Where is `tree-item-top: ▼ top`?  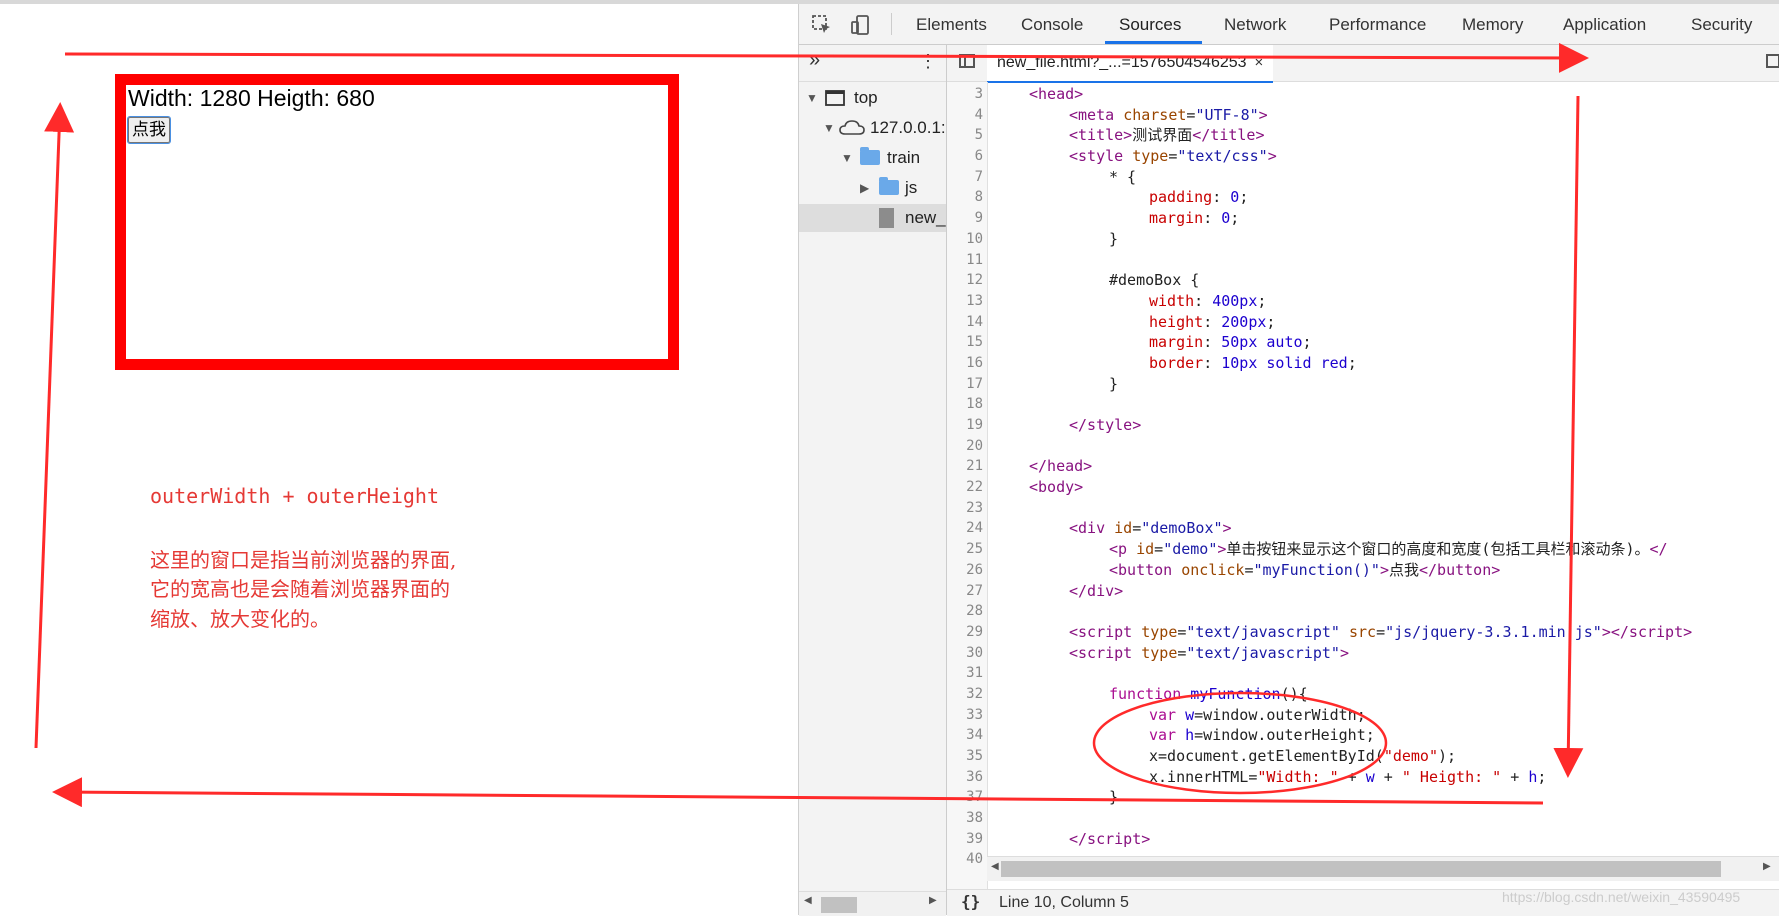
tree-item-top: ▼ top is located at coordinates (872, 98).